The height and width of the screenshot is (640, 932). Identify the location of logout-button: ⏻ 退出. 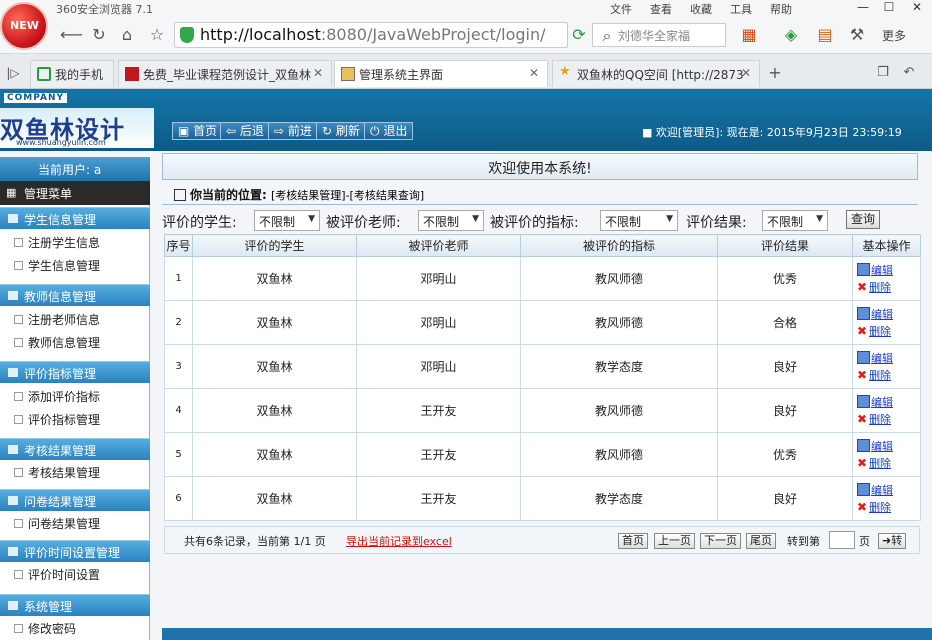
(389, 131).